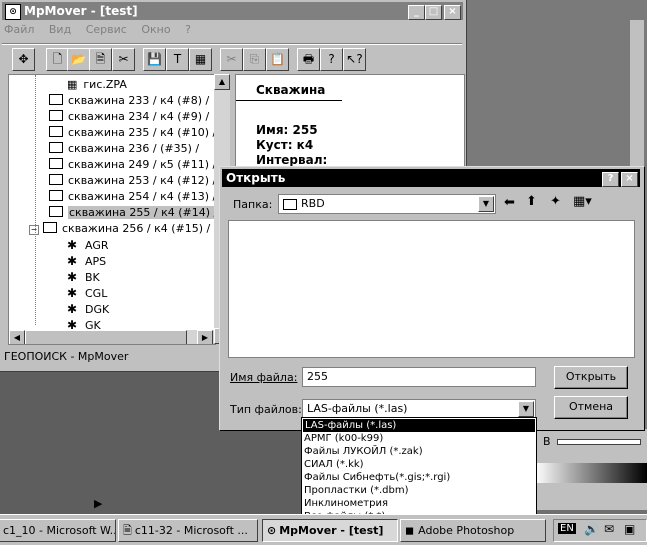  Describe the element at coordinates (88, 309) in the screenshot. I see `tree-item-curve: ✱ DGK` at that location.